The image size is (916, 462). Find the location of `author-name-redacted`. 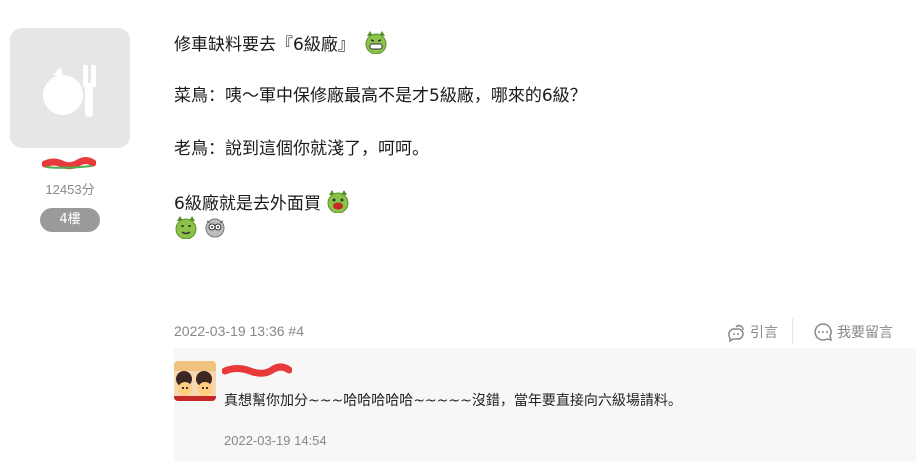

author-name-redacted is located at coordinates (69, 163).